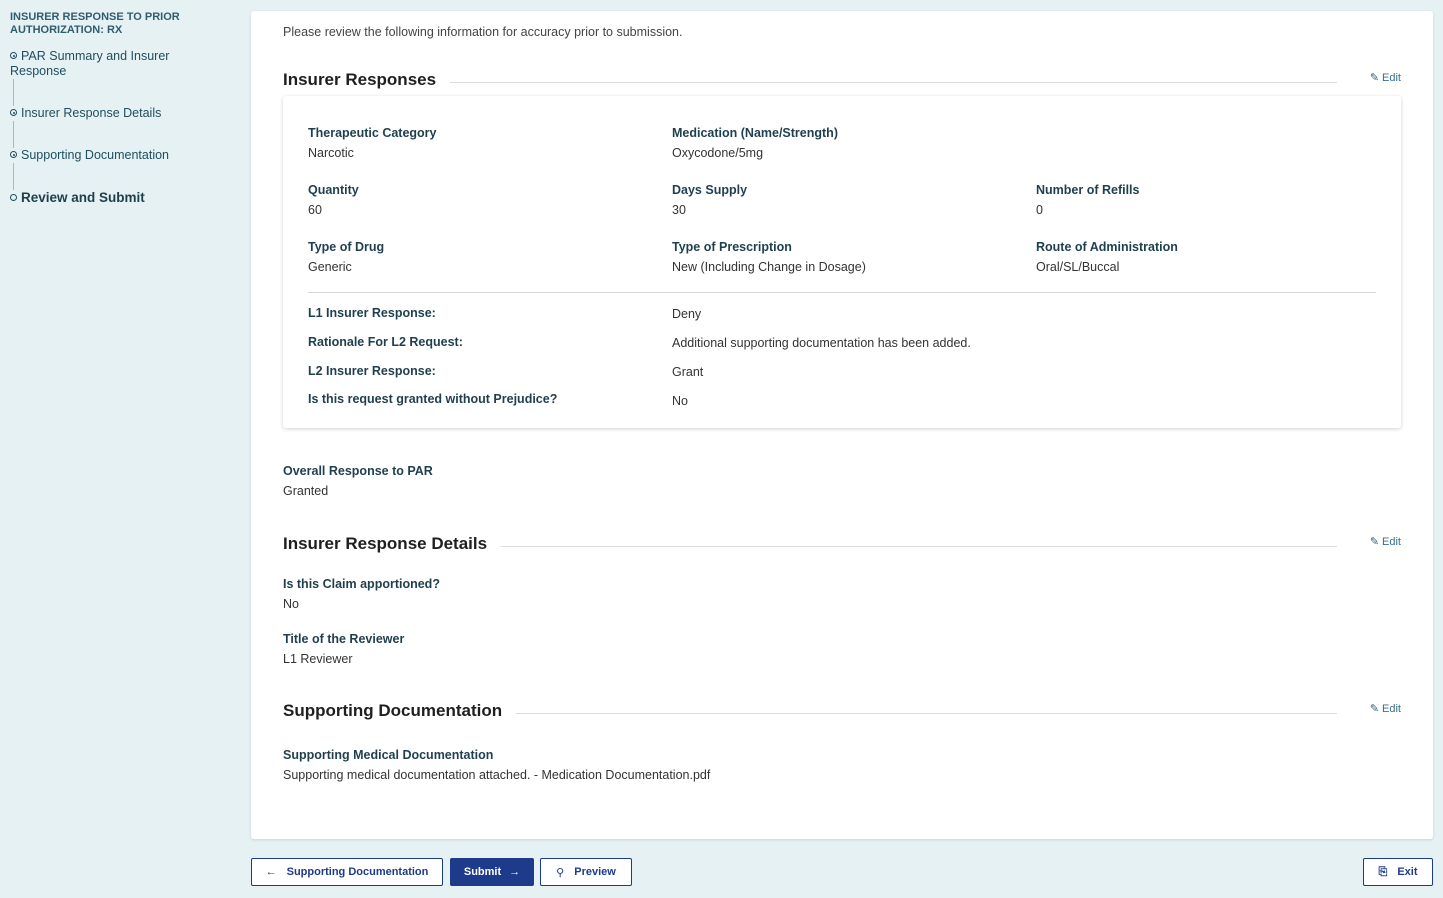  What do you see at coordinates (688, 372) in the screenshot?
I see `l2-response-value: Grant` at bounding box center [688, 372].